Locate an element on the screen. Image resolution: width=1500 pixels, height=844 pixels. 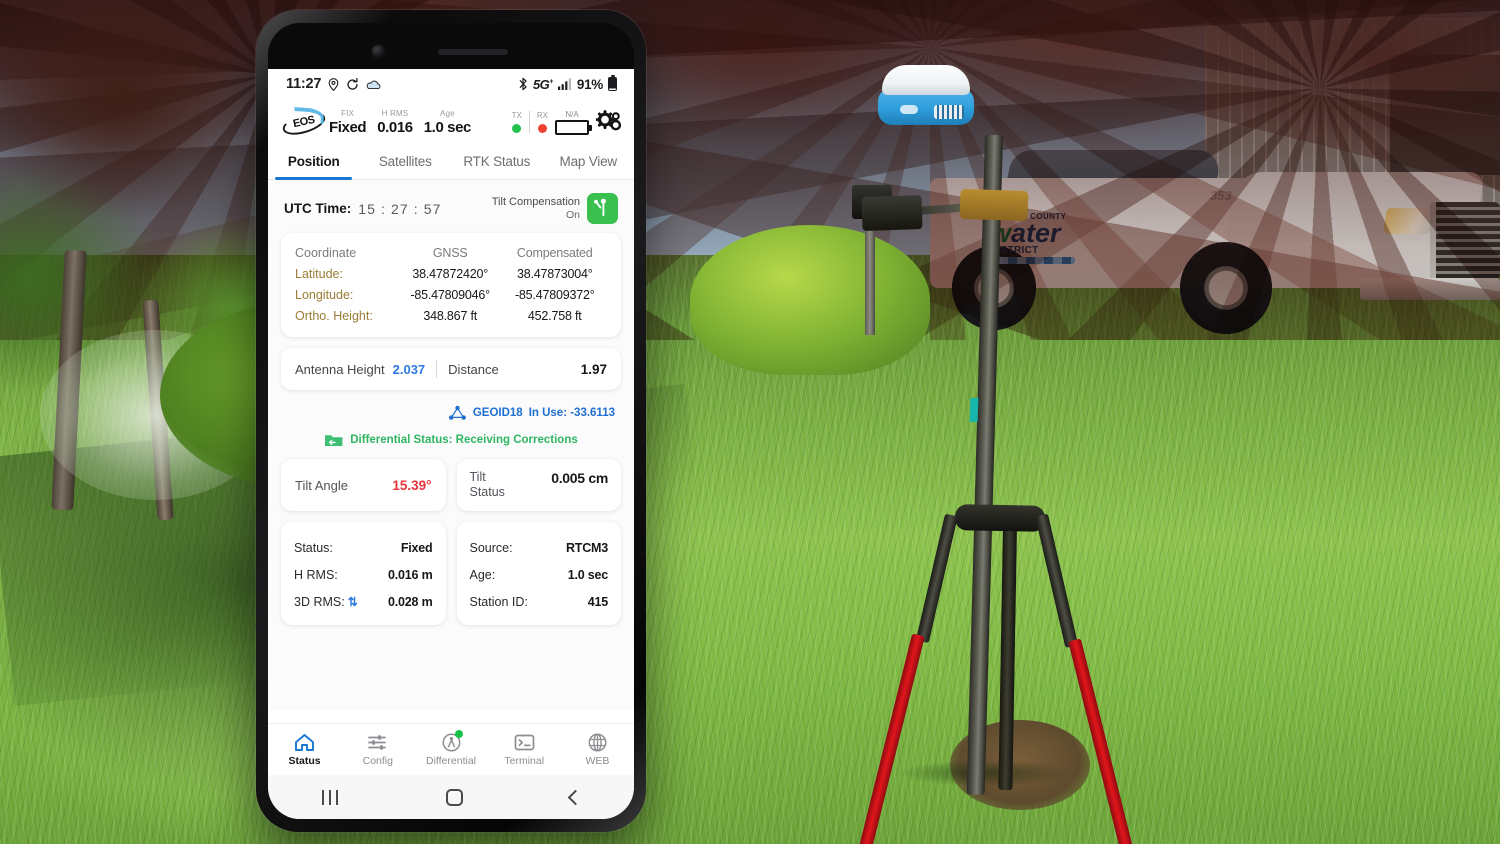
ortho-height-label: Ortho. Height: is located at coordinates (334, 315).